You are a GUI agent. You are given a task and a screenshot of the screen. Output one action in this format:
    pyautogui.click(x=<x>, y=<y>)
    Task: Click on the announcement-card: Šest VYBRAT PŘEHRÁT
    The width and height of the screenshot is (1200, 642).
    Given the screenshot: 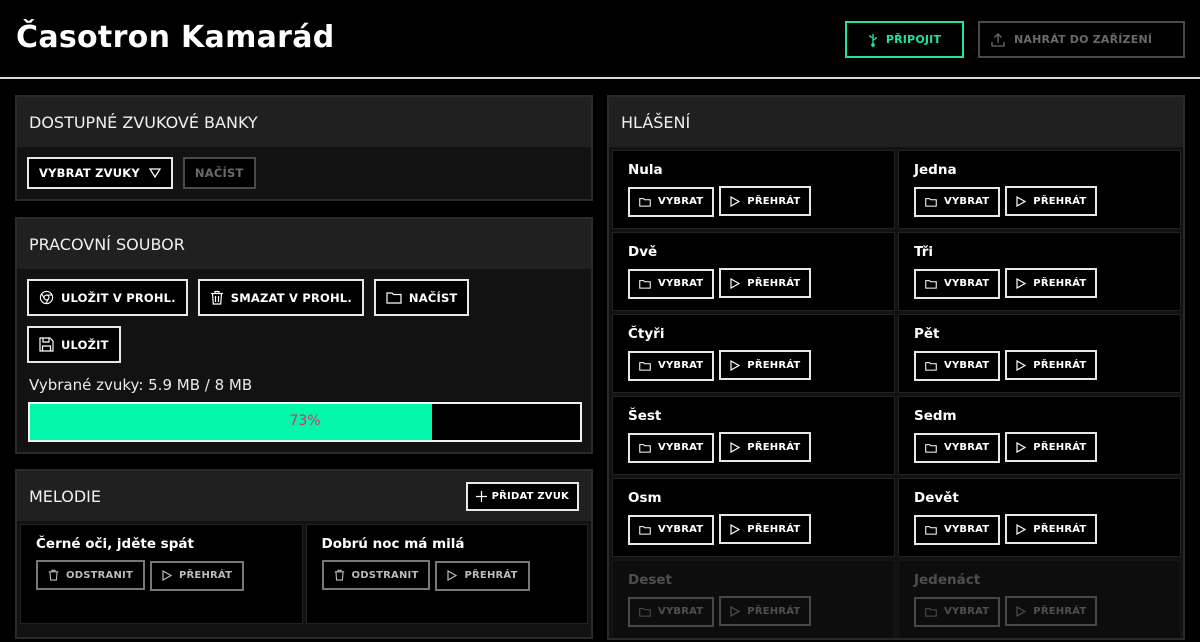 What is the action you would take?
    pyautogui.click(x=753, y=435)
    